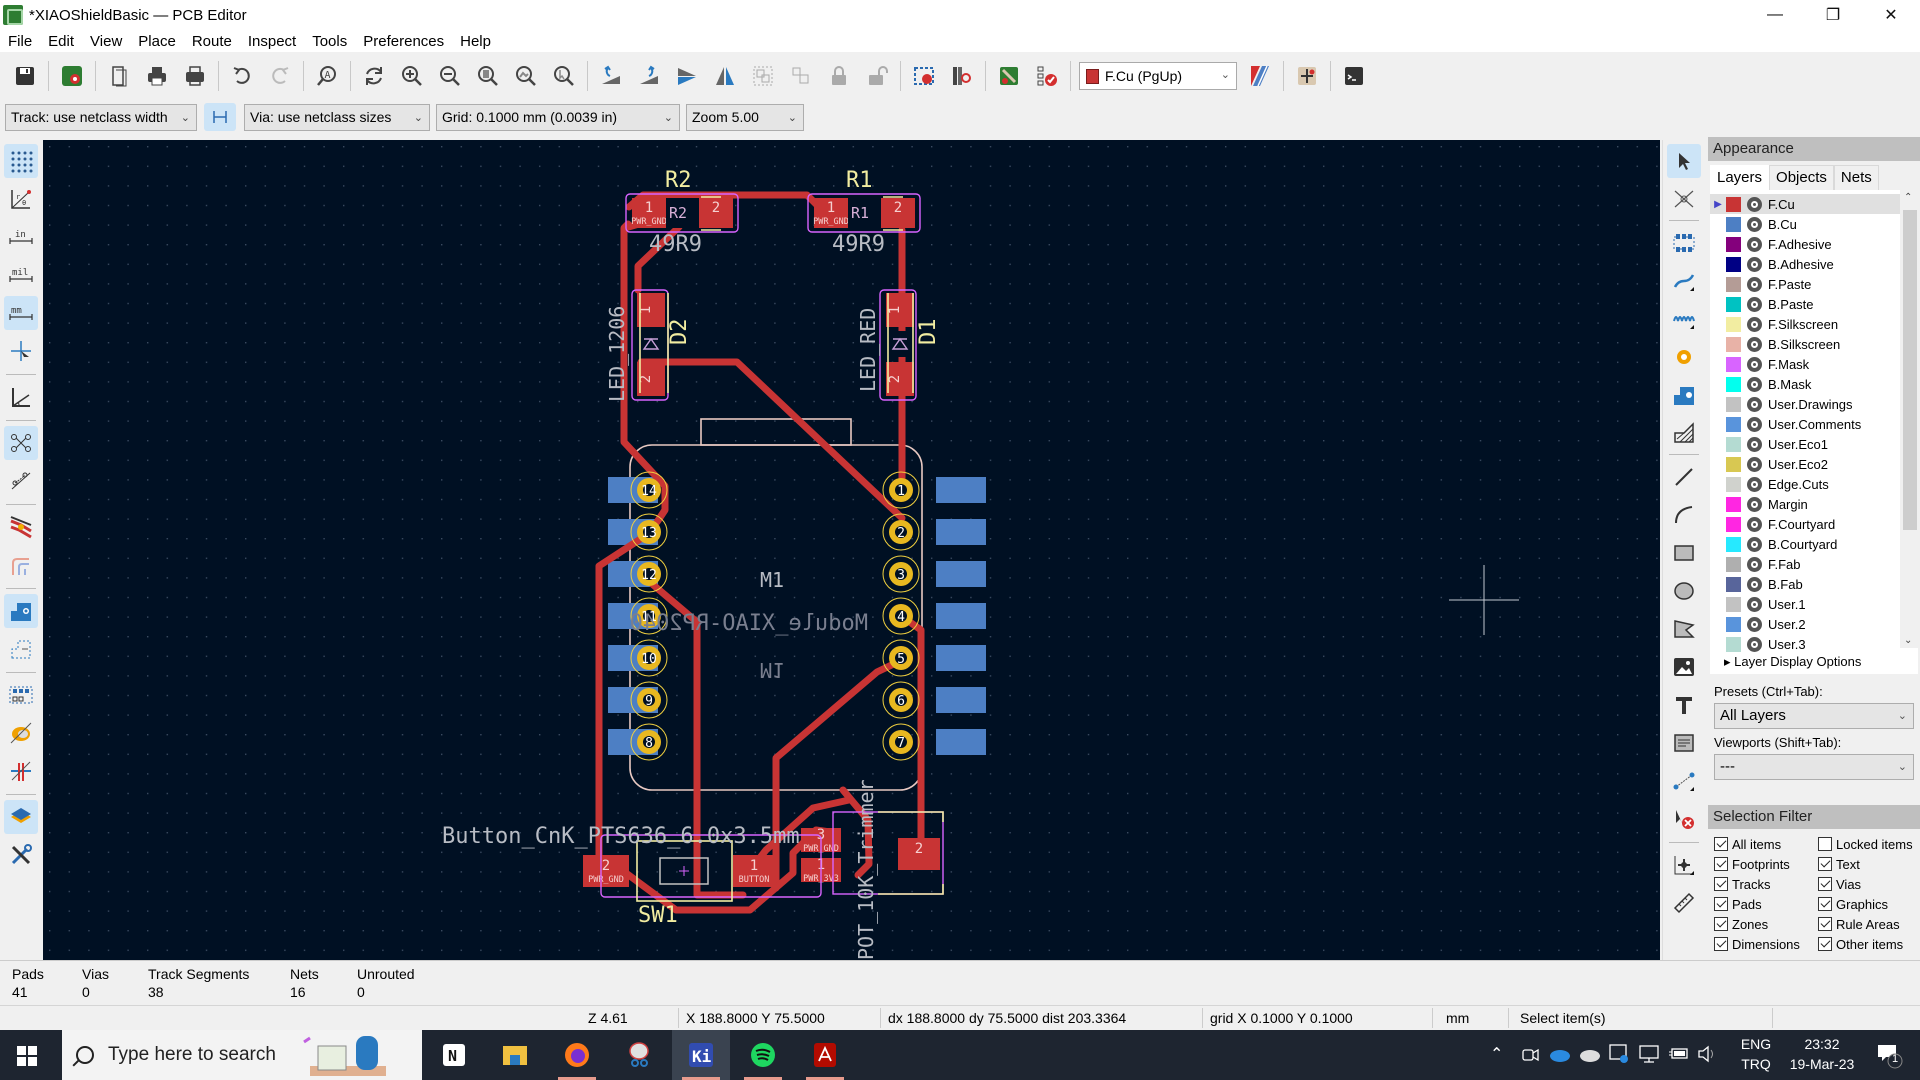  Describe the element at coordinates (515, 1055) in the screenshot. I see `taskbar-file-explorer` at that location.